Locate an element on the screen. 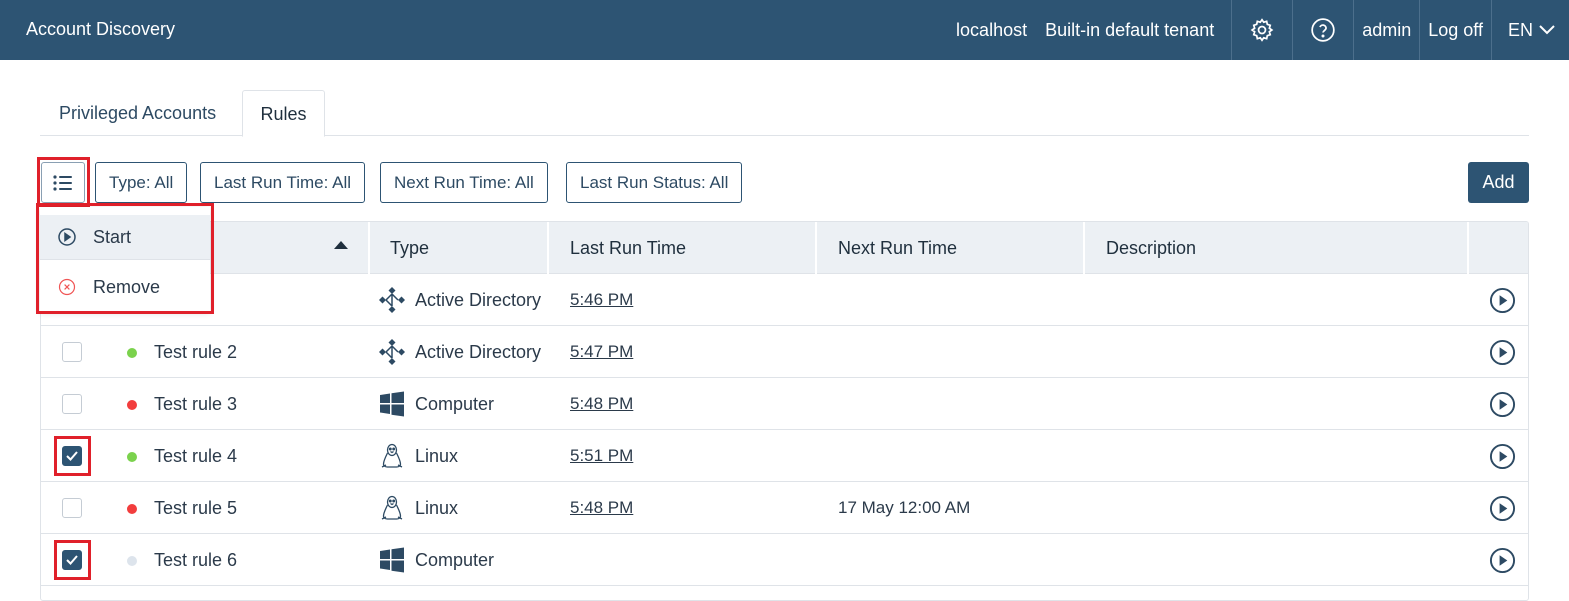 This screenshot has width=1569, height=601. help-button is located at coordinates (1323, 30).